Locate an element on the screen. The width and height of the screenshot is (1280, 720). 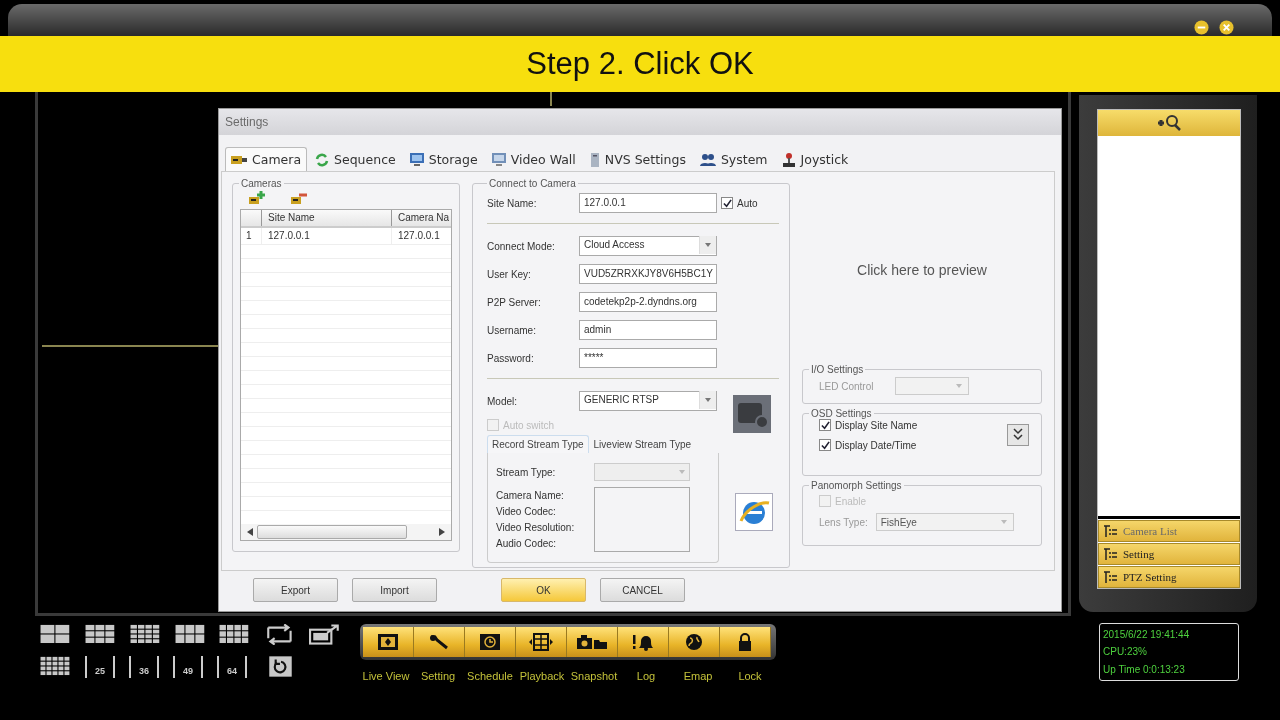
field-label: Username: is located at coordinates (512, 330).